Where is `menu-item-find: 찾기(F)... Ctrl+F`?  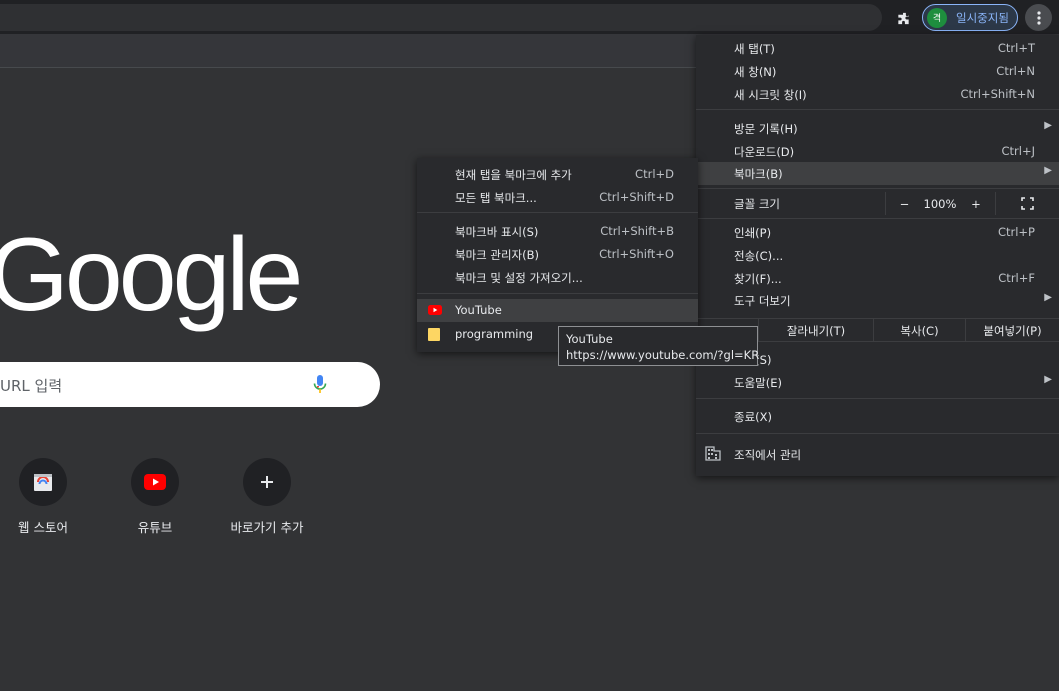 menu-item-find: 찾기(F)... Ctrl+F is located at coordinates (877, 278).